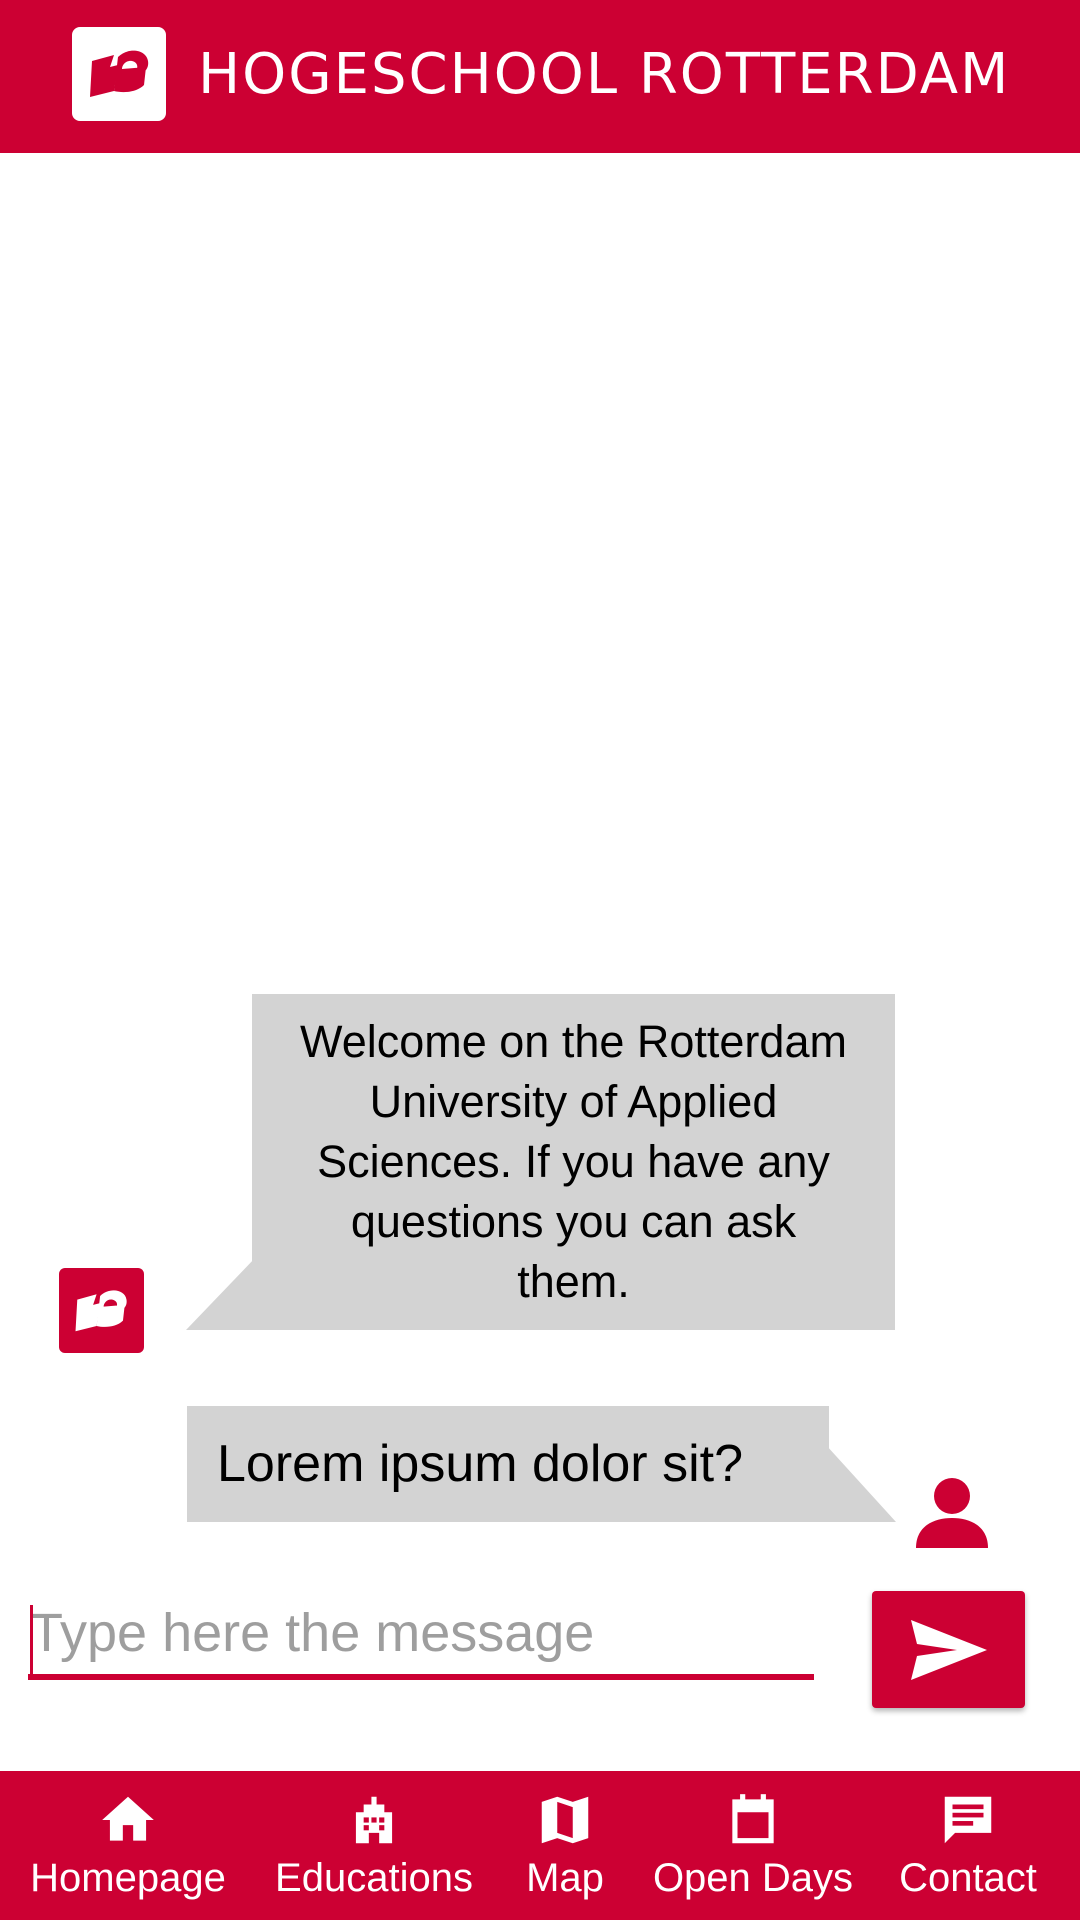 This screenshot has width=1080, height=1920. I want to click on calendar-icon, so click(753, 1819).